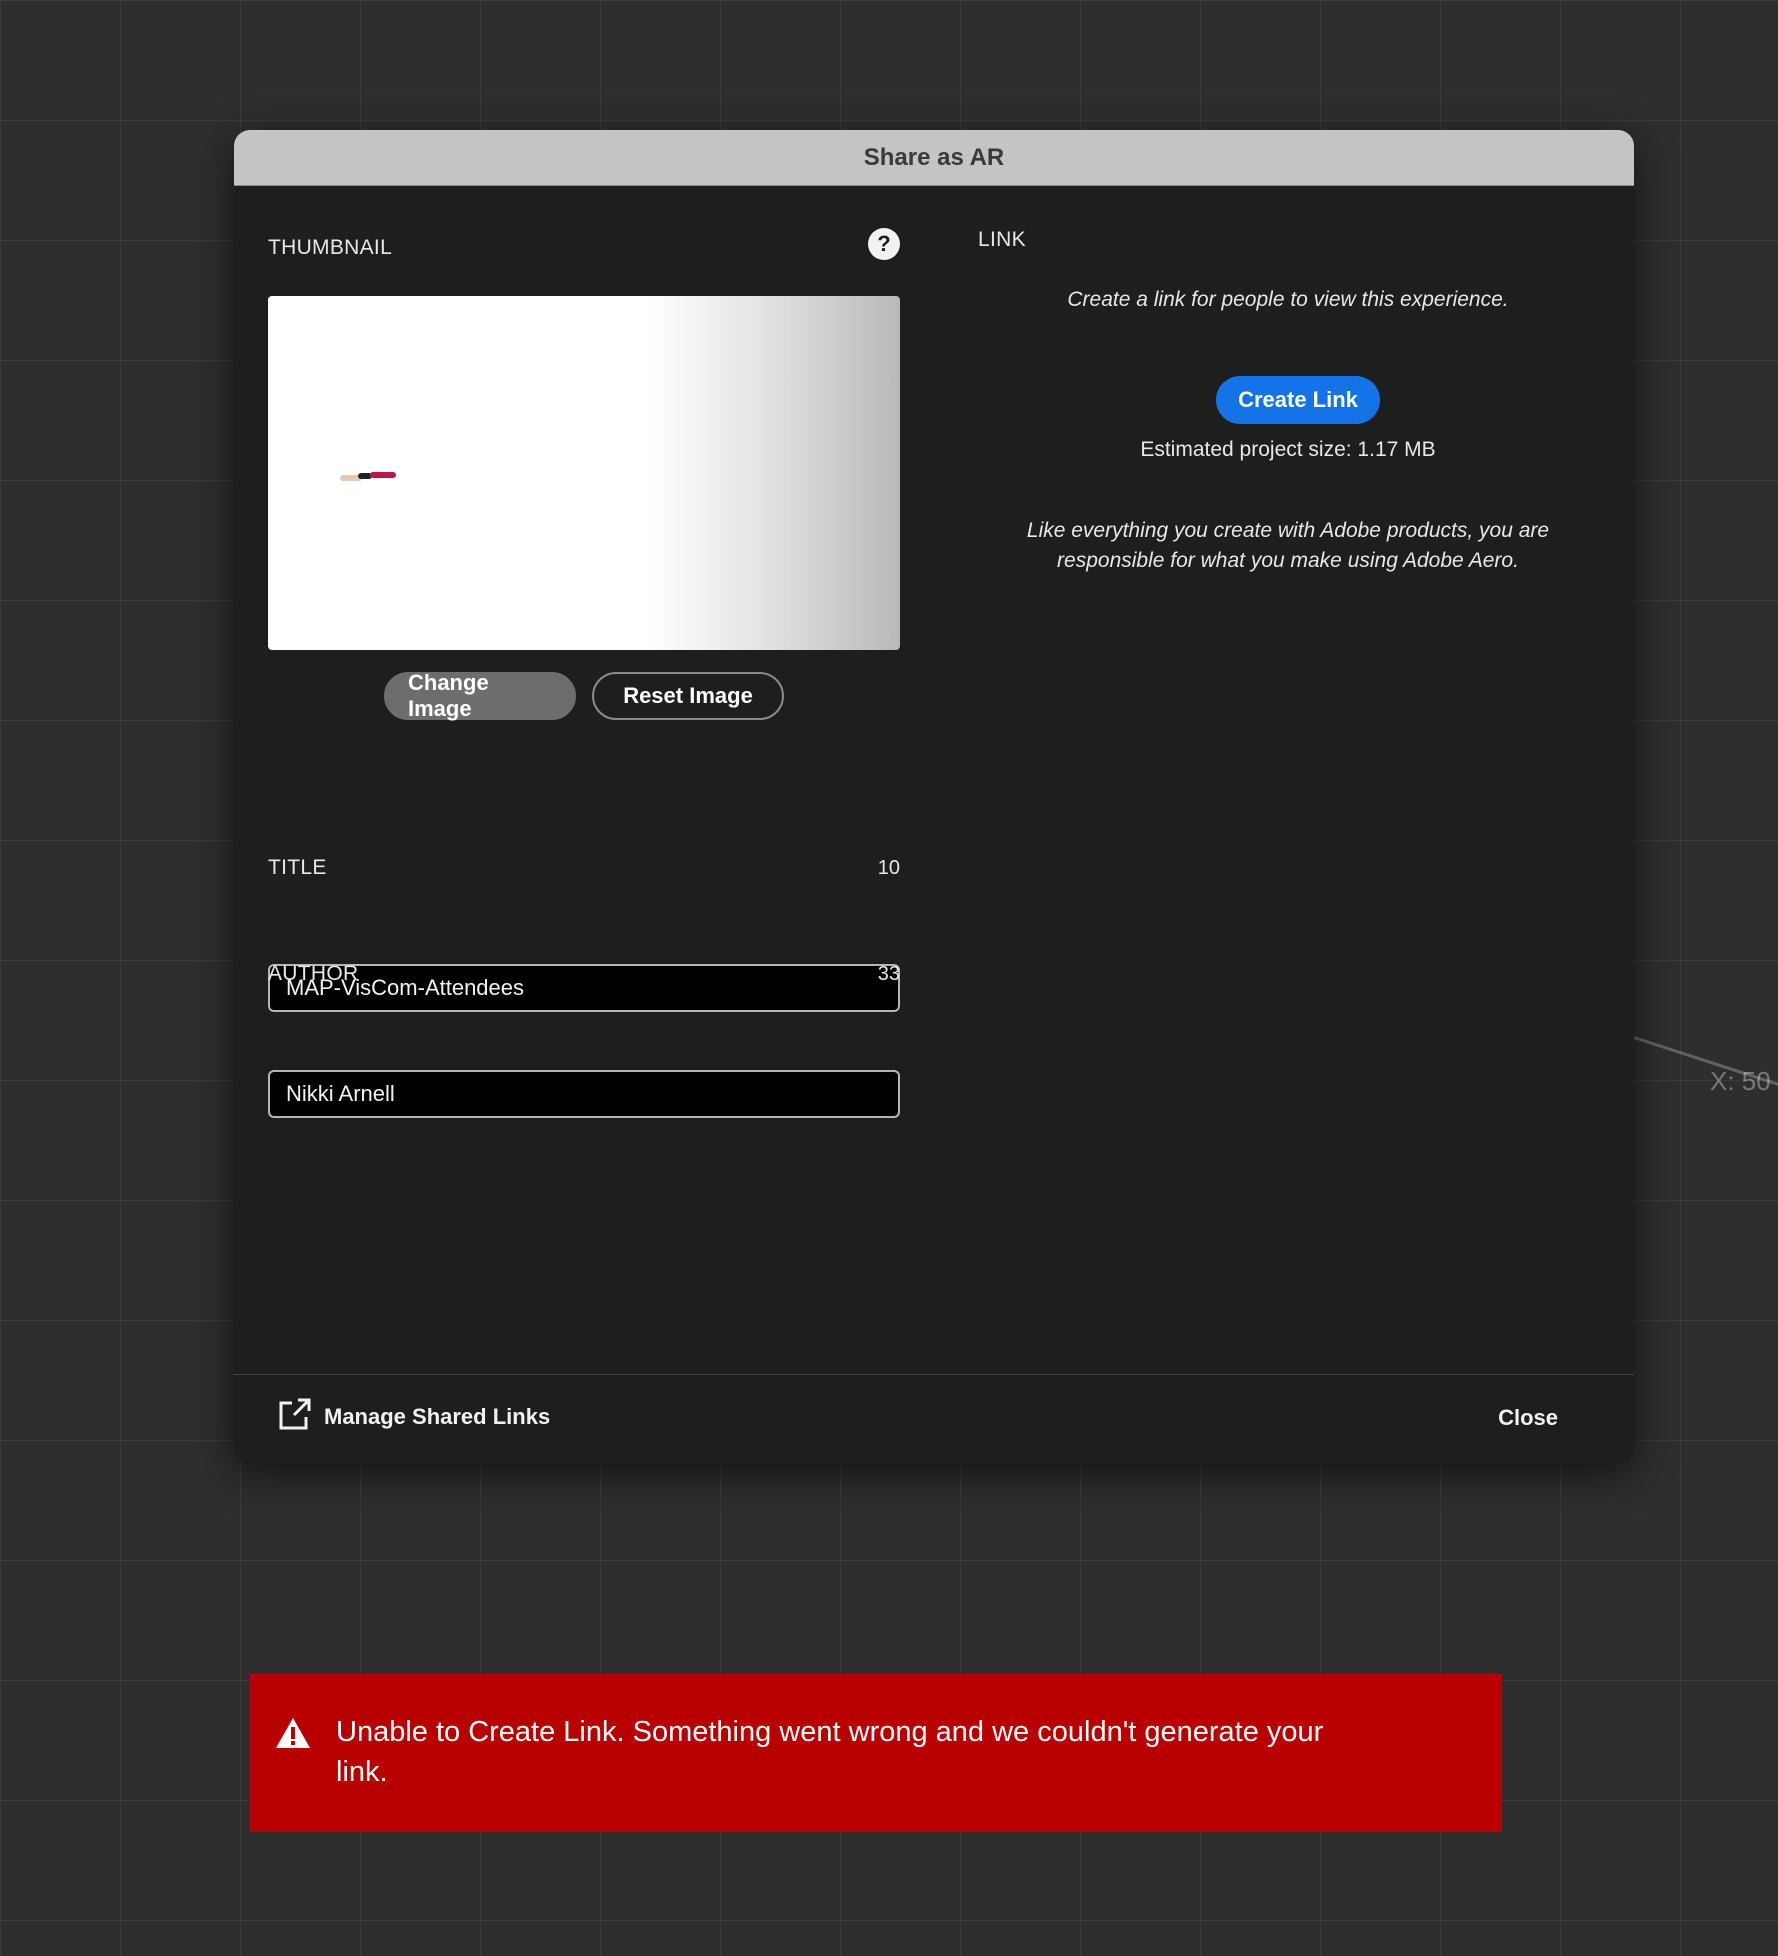 The image size is (1778, 1956). Describe the element at coordinates (584, 1094) in the screenshot. I see `author-input: Nikki Arnell` at that location.